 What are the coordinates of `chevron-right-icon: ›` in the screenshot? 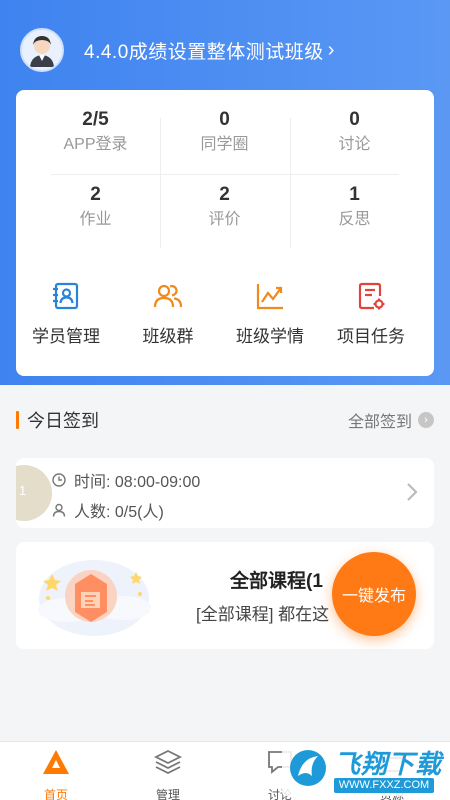 It's located at (331, 49).